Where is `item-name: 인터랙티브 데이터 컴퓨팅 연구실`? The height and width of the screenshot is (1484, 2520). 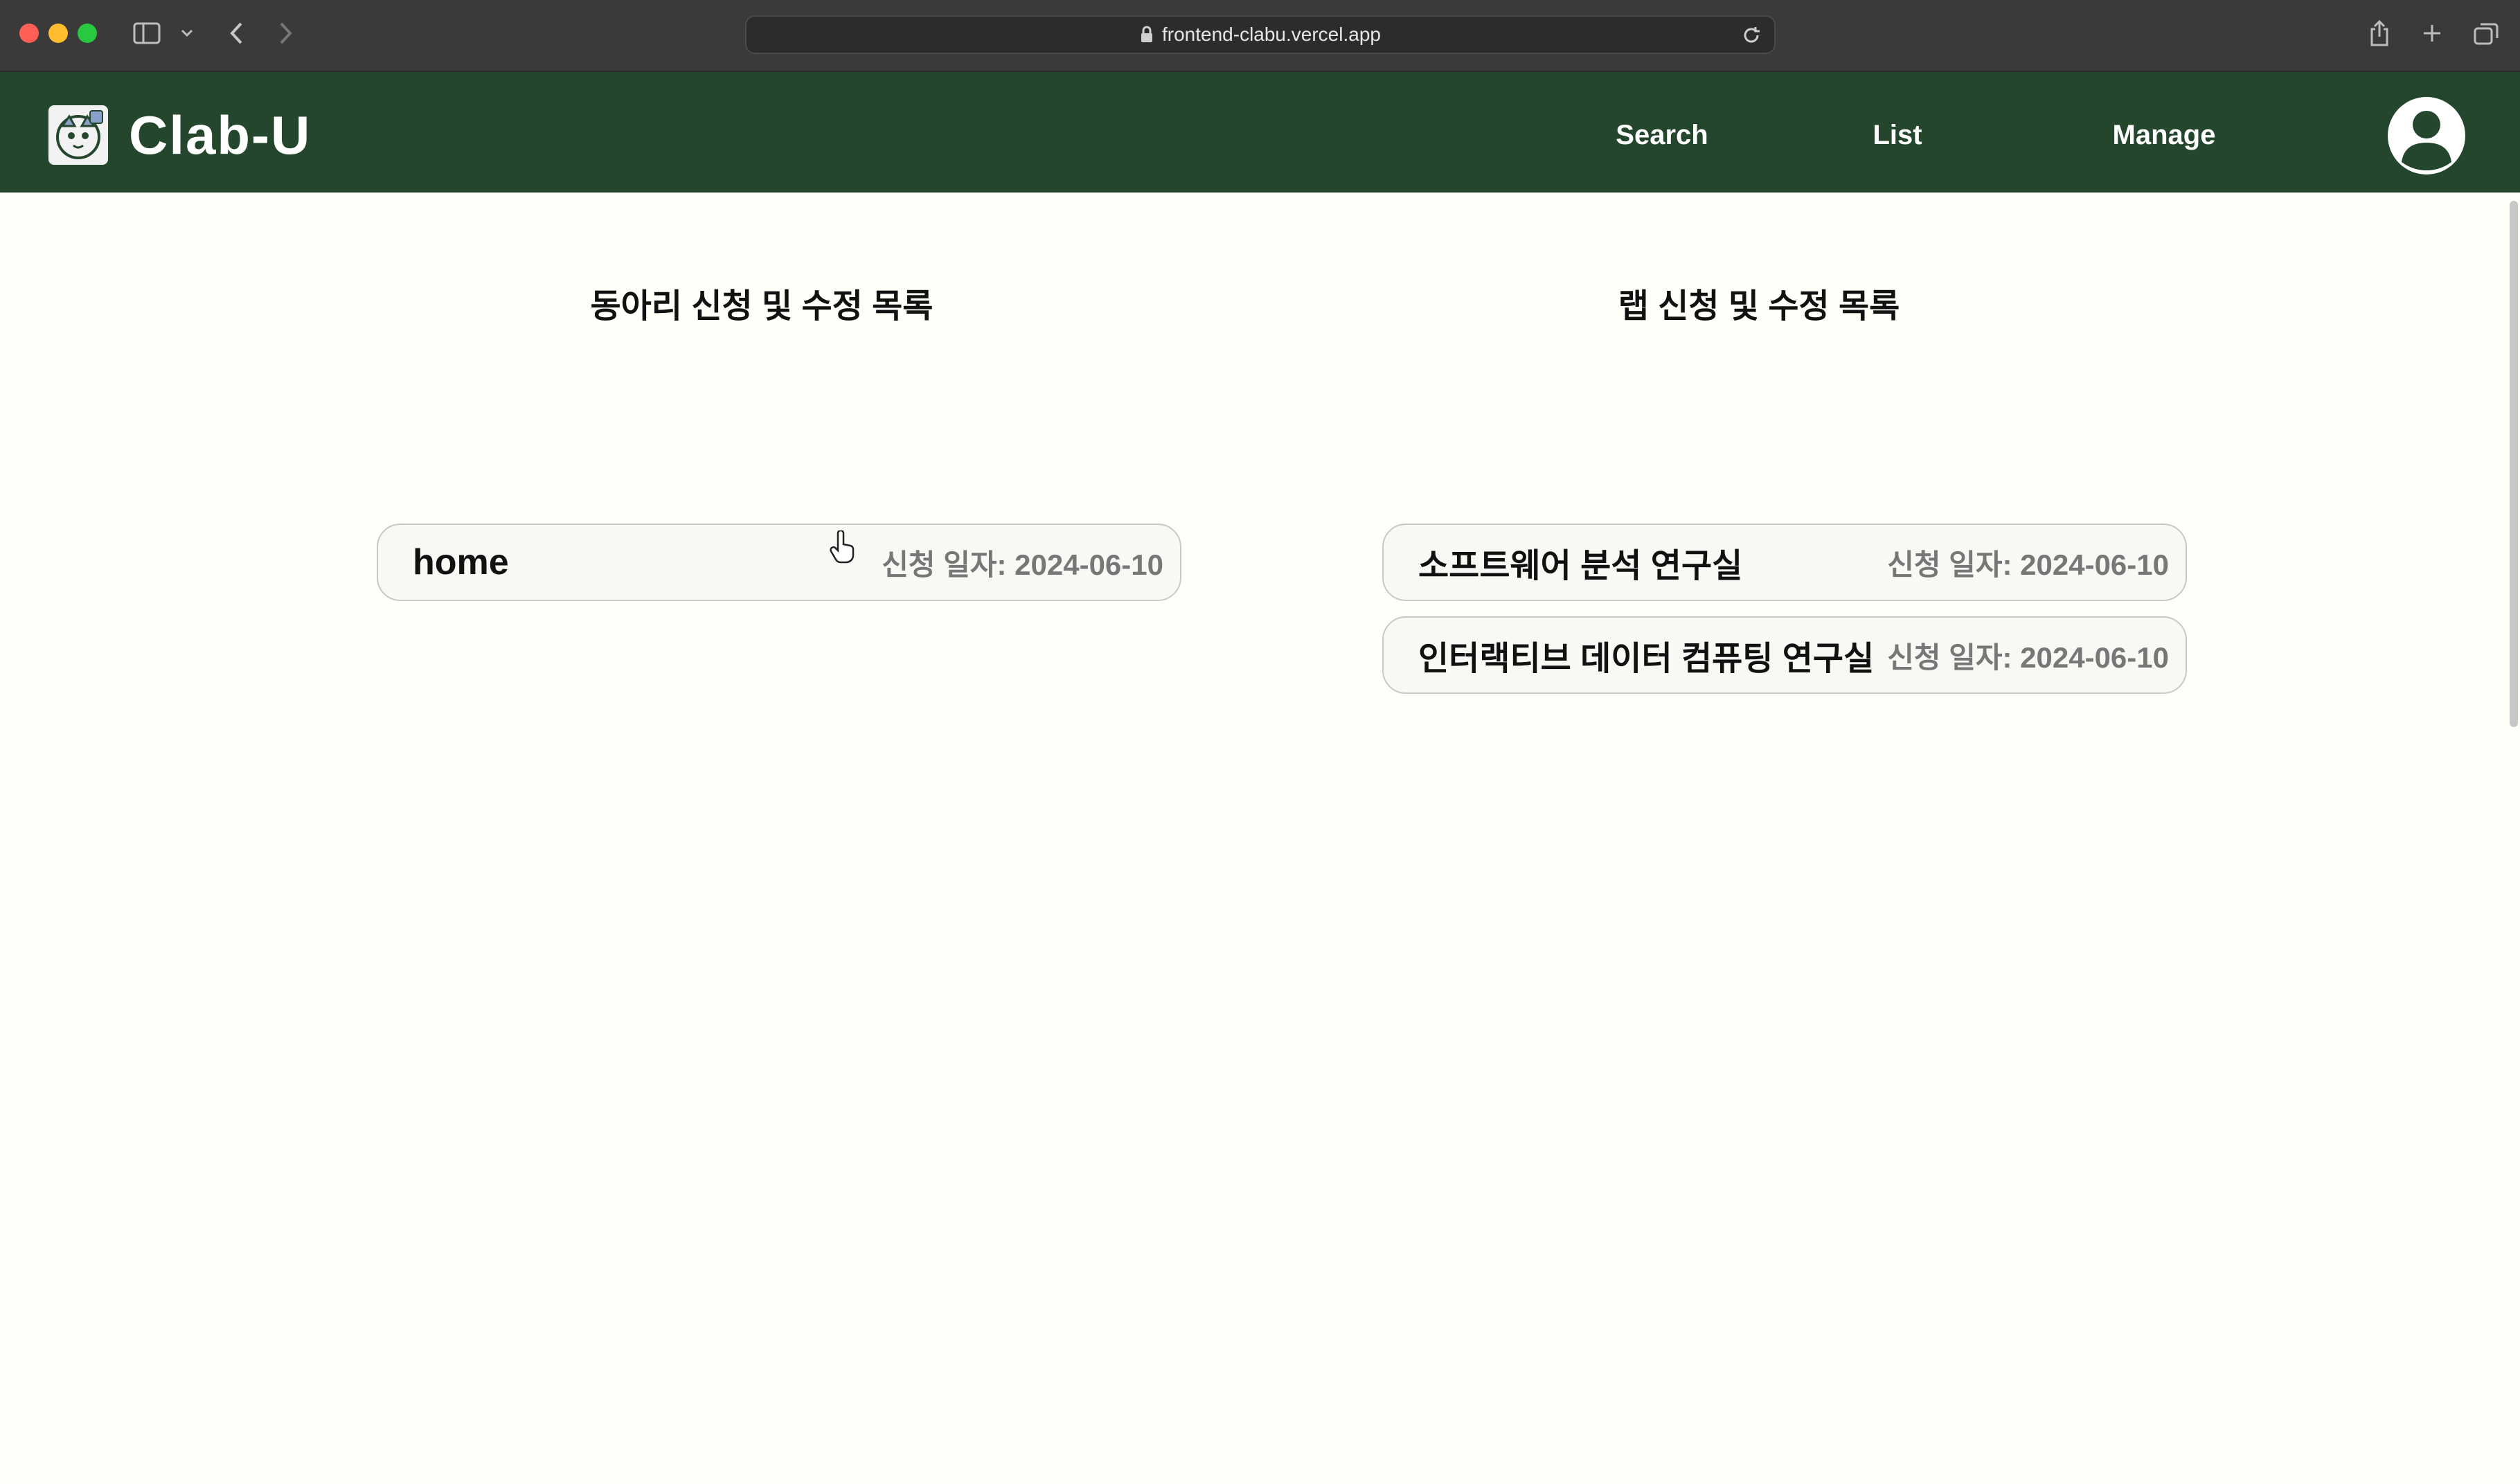 item-name: 인터랙티브 데이터 컴퓨팅 연구실 is located at coordinates (1646, 659).